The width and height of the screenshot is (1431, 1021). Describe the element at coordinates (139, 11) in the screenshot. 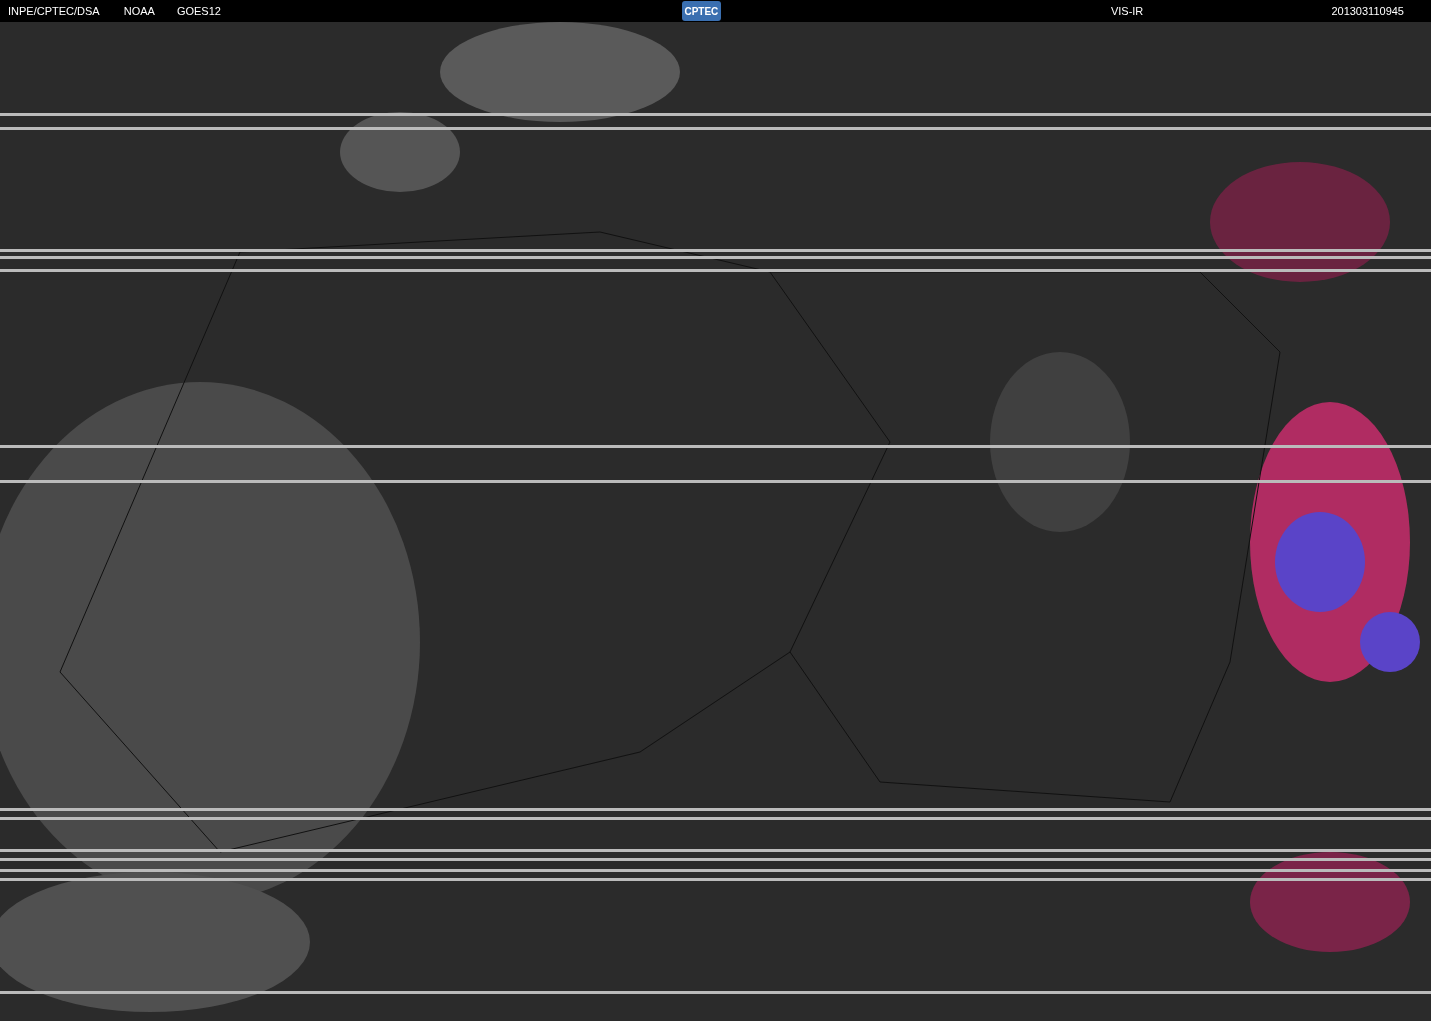

I see `agency-label: NOAA` at that location.